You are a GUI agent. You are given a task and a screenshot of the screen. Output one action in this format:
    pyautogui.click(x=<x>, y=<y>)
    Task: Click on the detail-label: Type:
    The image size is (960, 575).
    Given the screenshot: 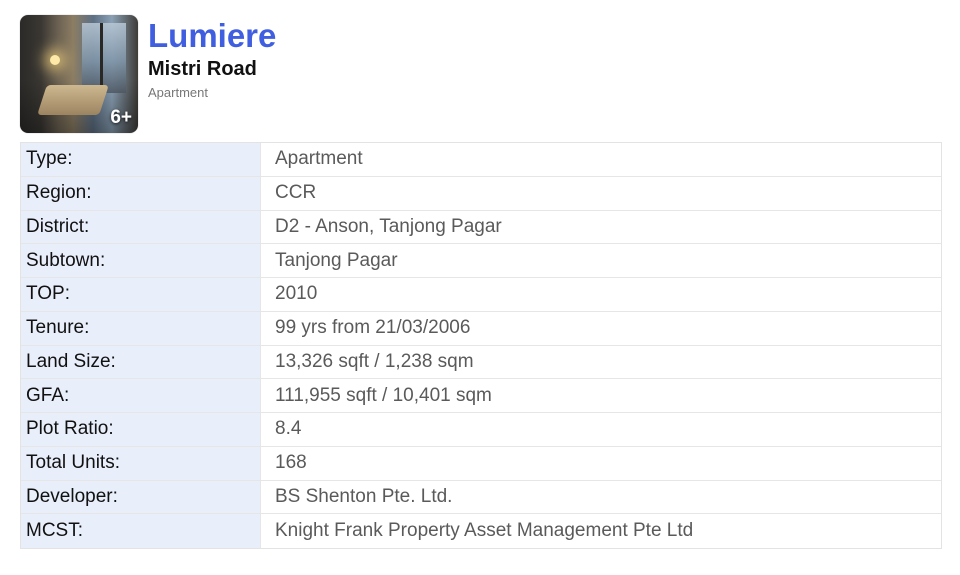 What is the action you would take?
    pyautogui.click(x=141, y=159)
    